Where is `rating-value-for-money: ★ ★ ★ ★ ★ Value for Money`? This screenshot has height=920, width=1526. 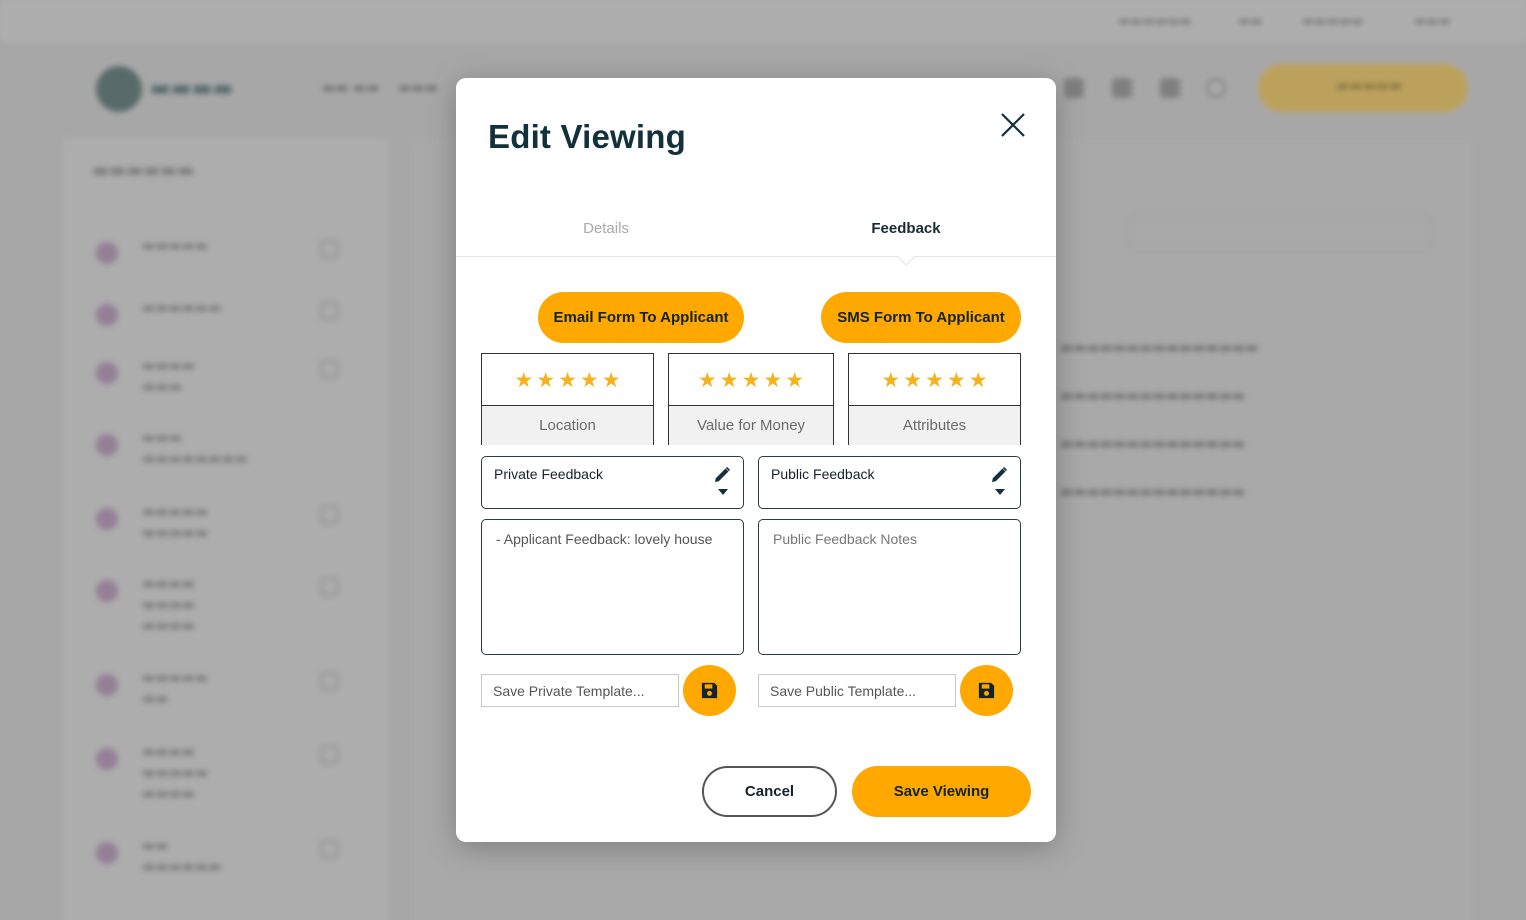
rating-value-for-money: ★ ★ ★ ★ ★ Value for Money is located at coordinates (751, 399).